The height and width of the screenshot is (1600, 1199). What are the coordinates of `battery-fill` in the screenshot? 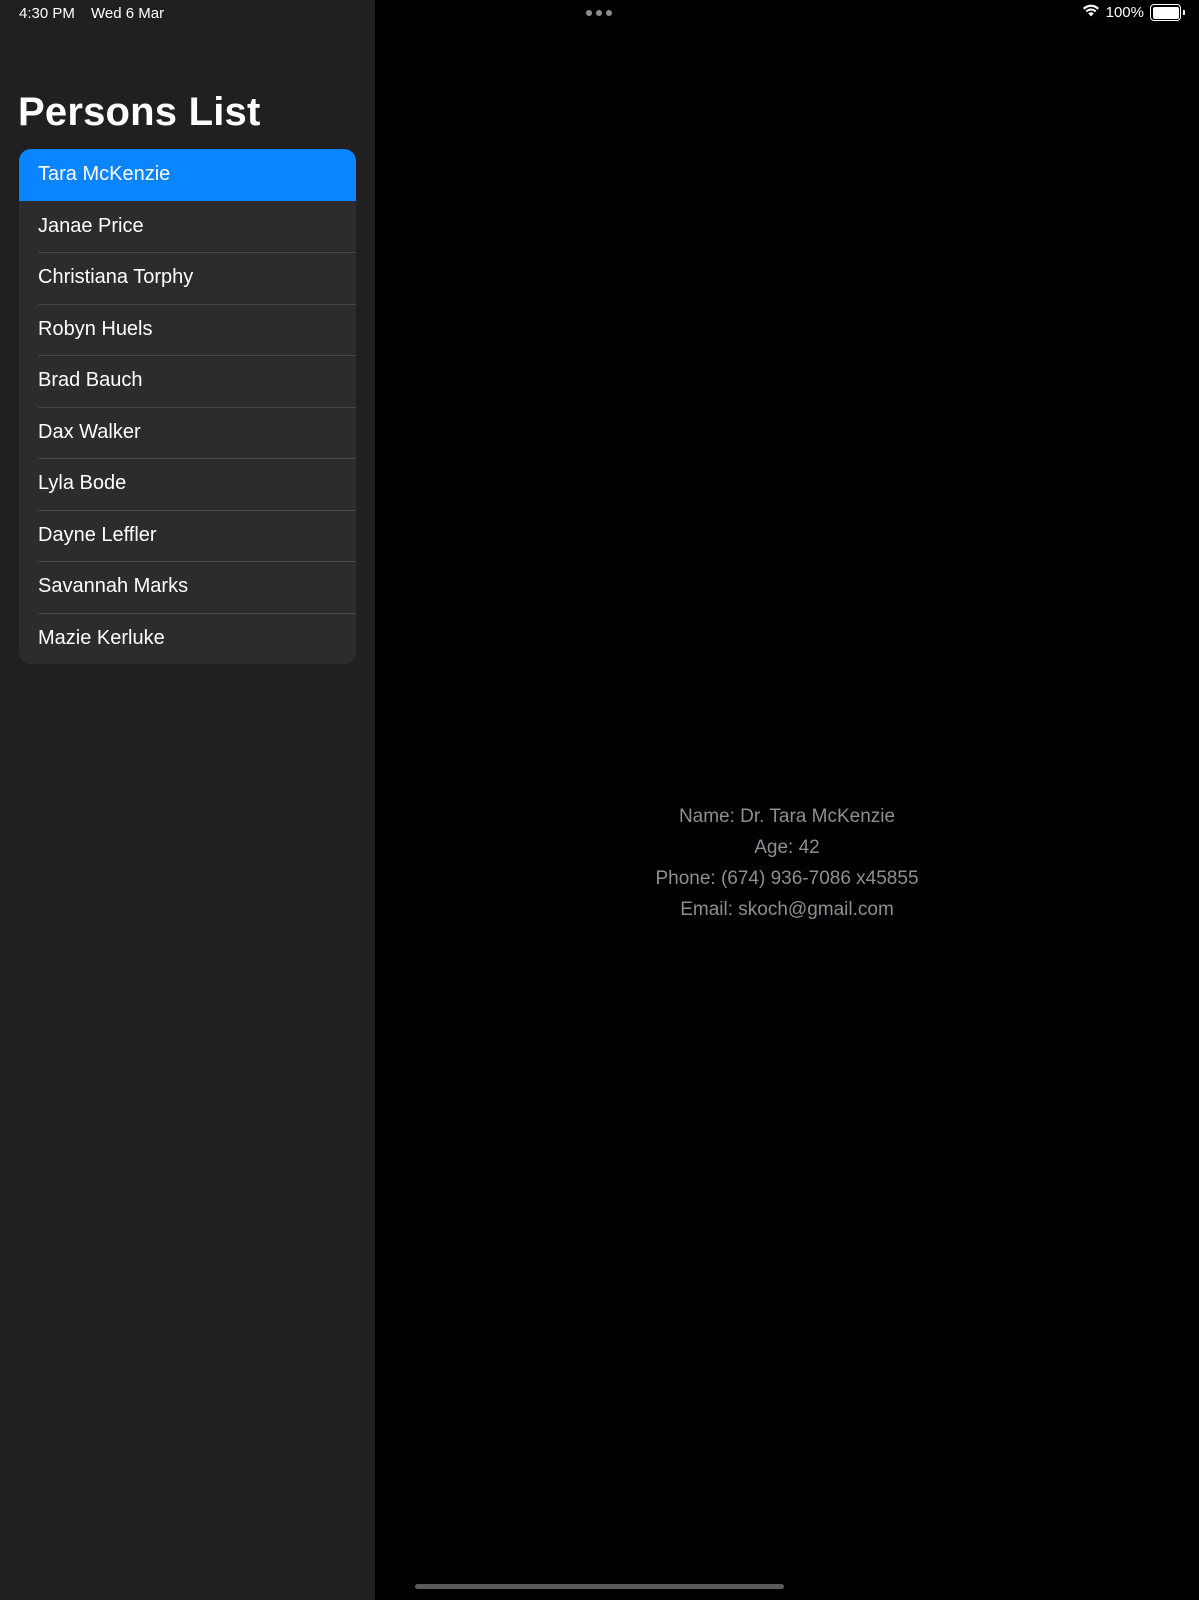 It's located at (1165, 12).